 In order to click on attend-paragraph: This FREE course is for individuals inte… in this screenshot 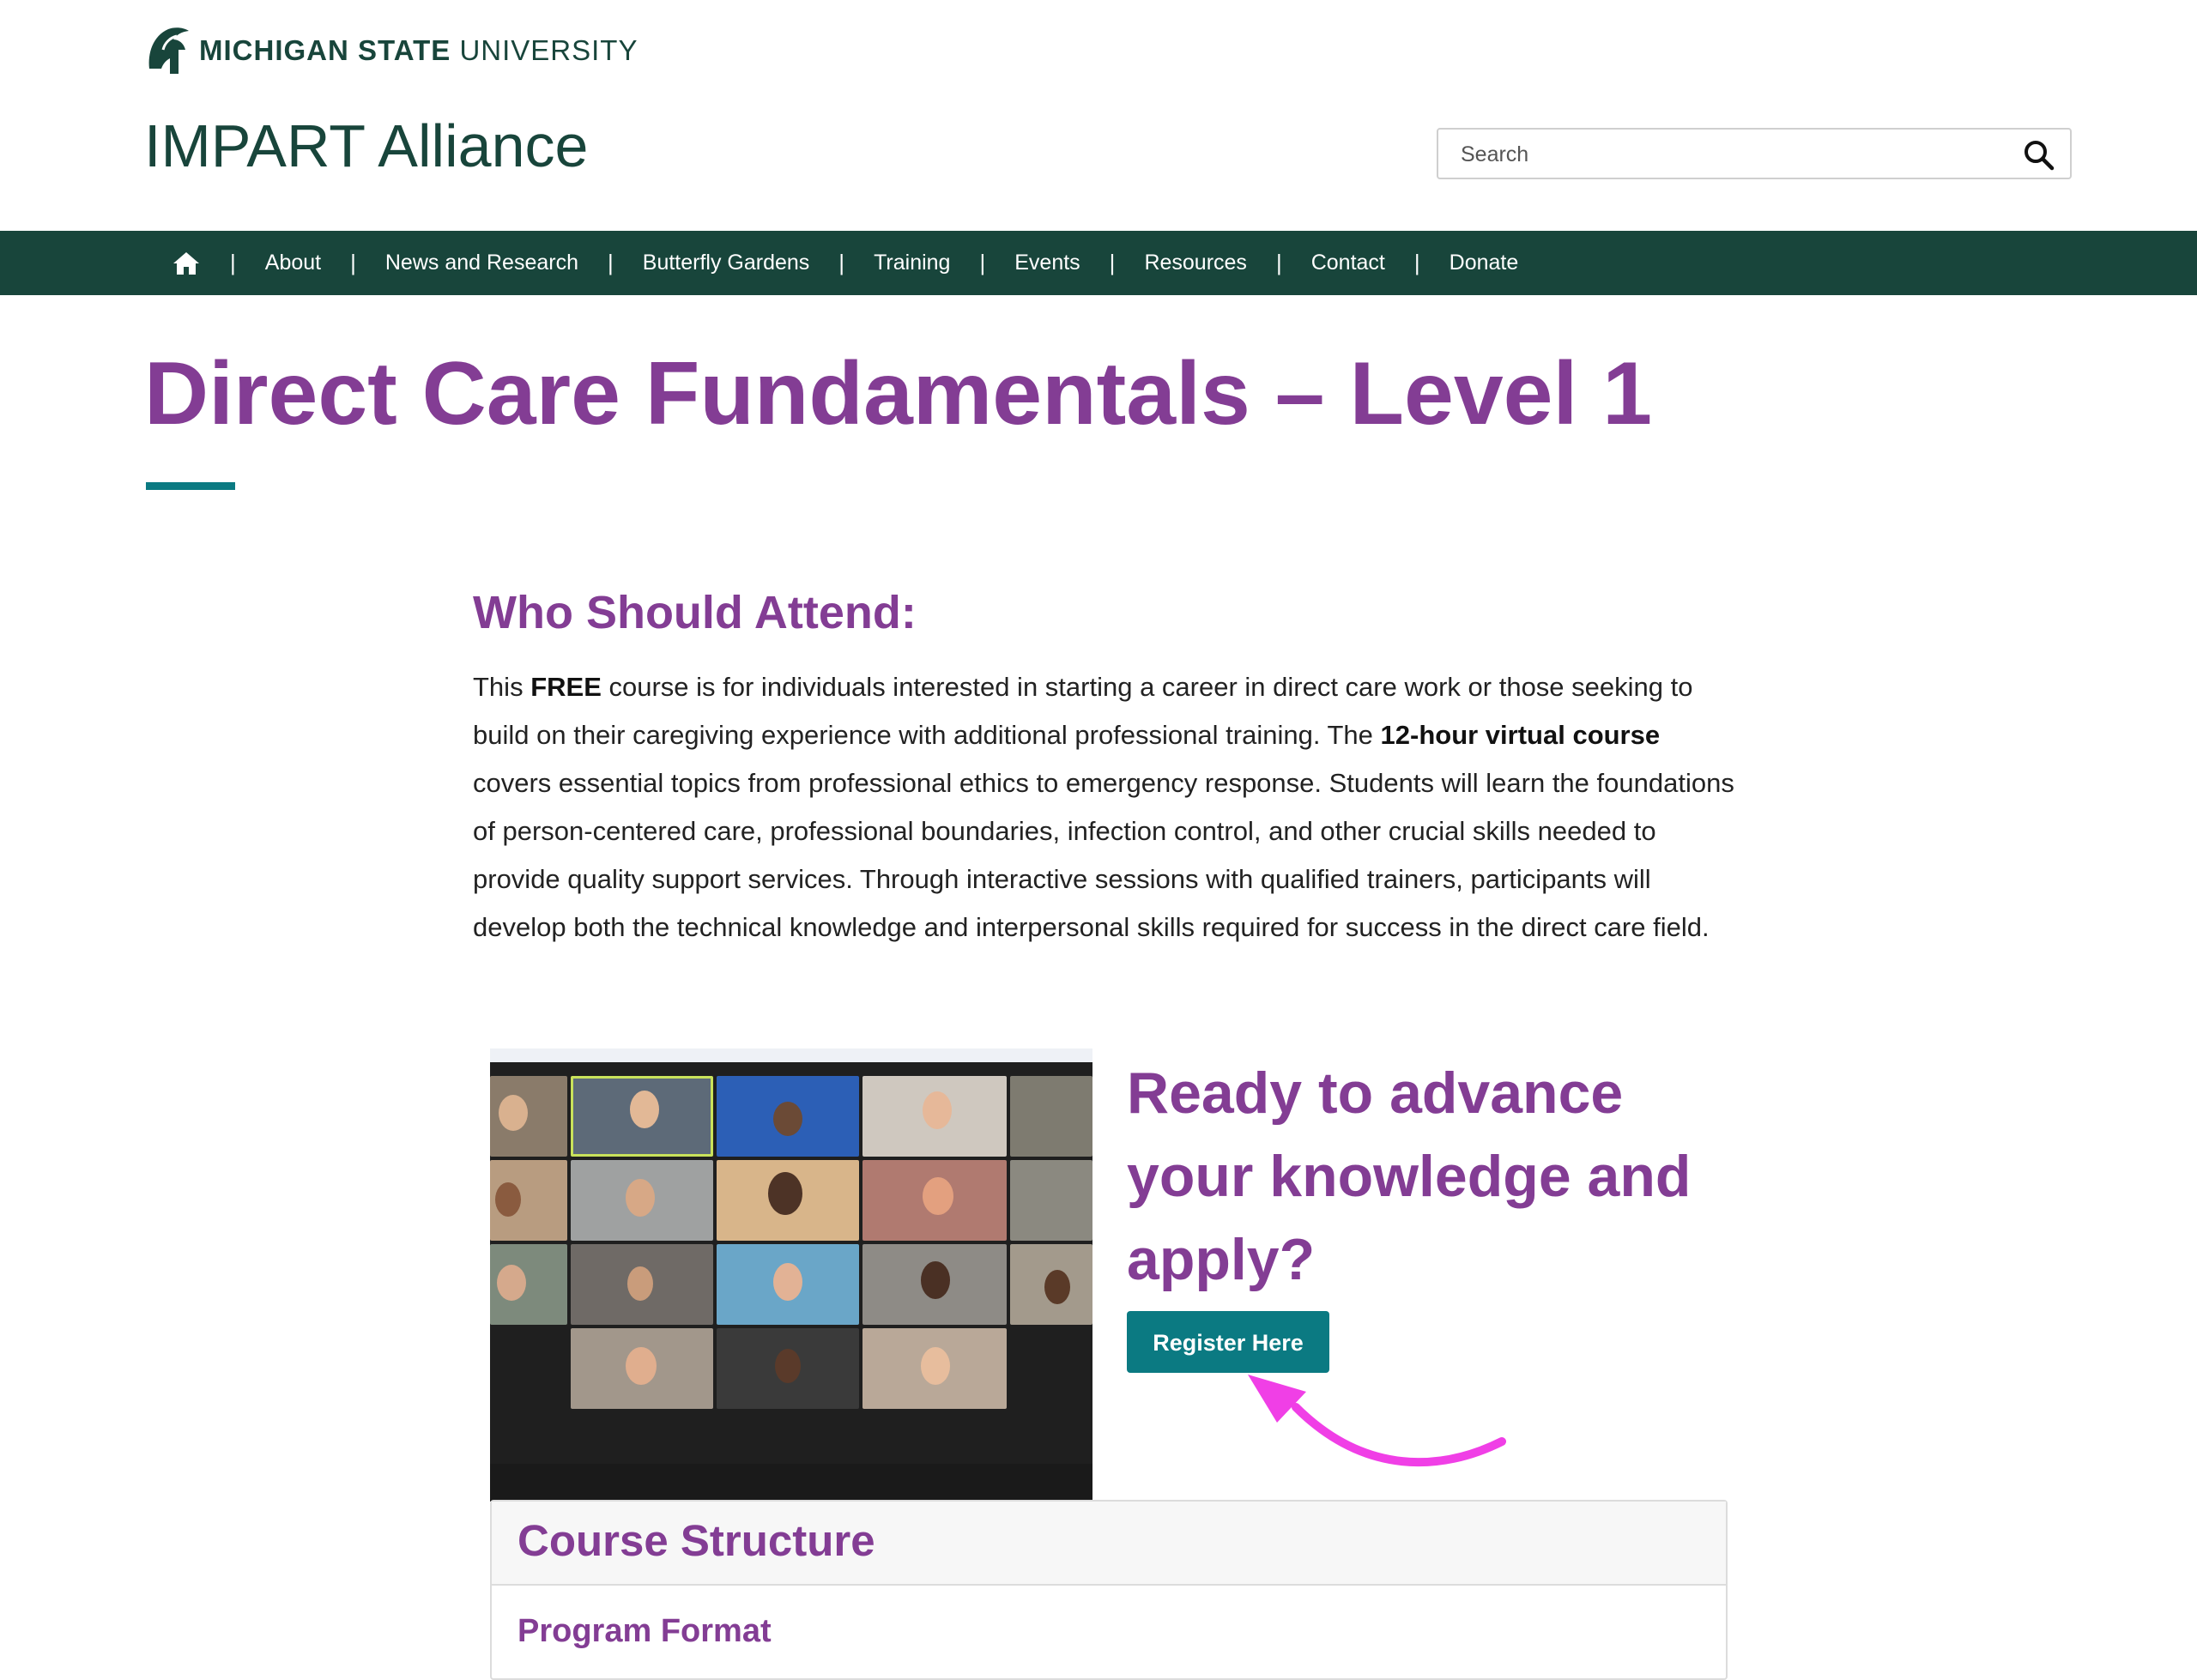, I will do `click(1103, 807)`.